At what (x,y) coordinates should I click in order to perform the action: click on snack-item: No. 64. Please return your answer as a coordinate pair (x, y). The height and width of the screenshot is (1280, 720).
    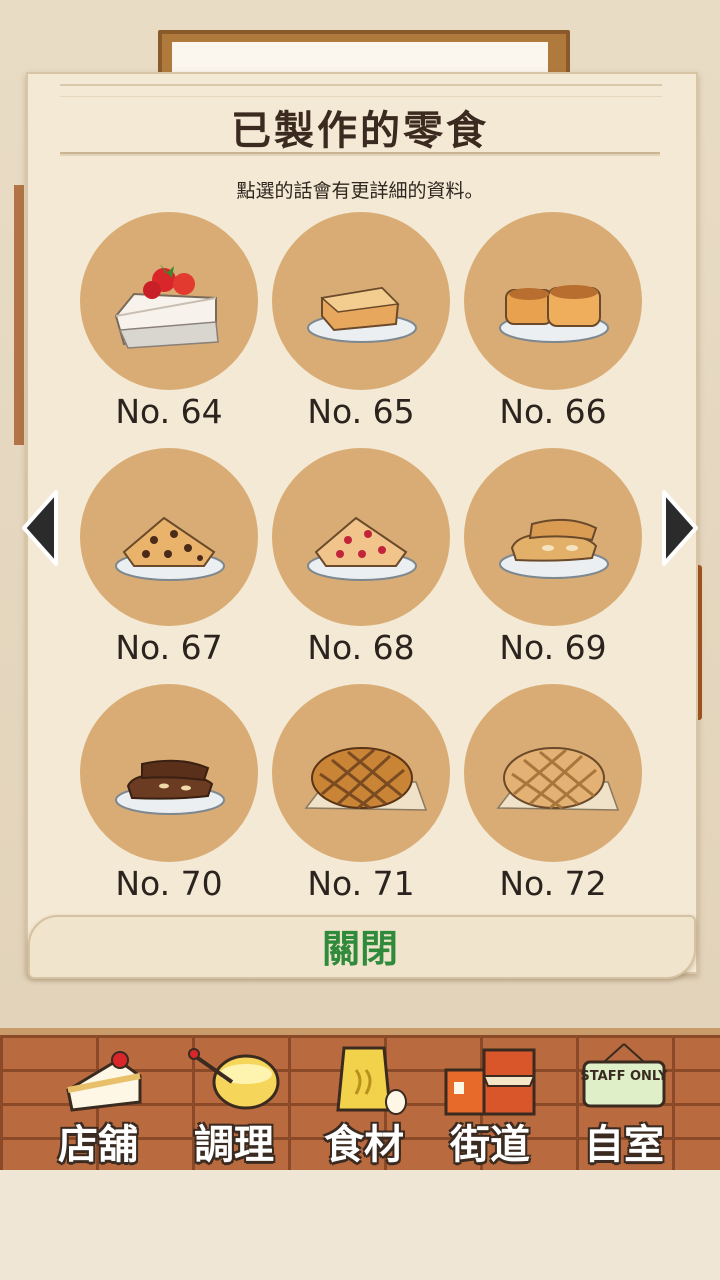
    Looking at the image, I should click on (170, 322).